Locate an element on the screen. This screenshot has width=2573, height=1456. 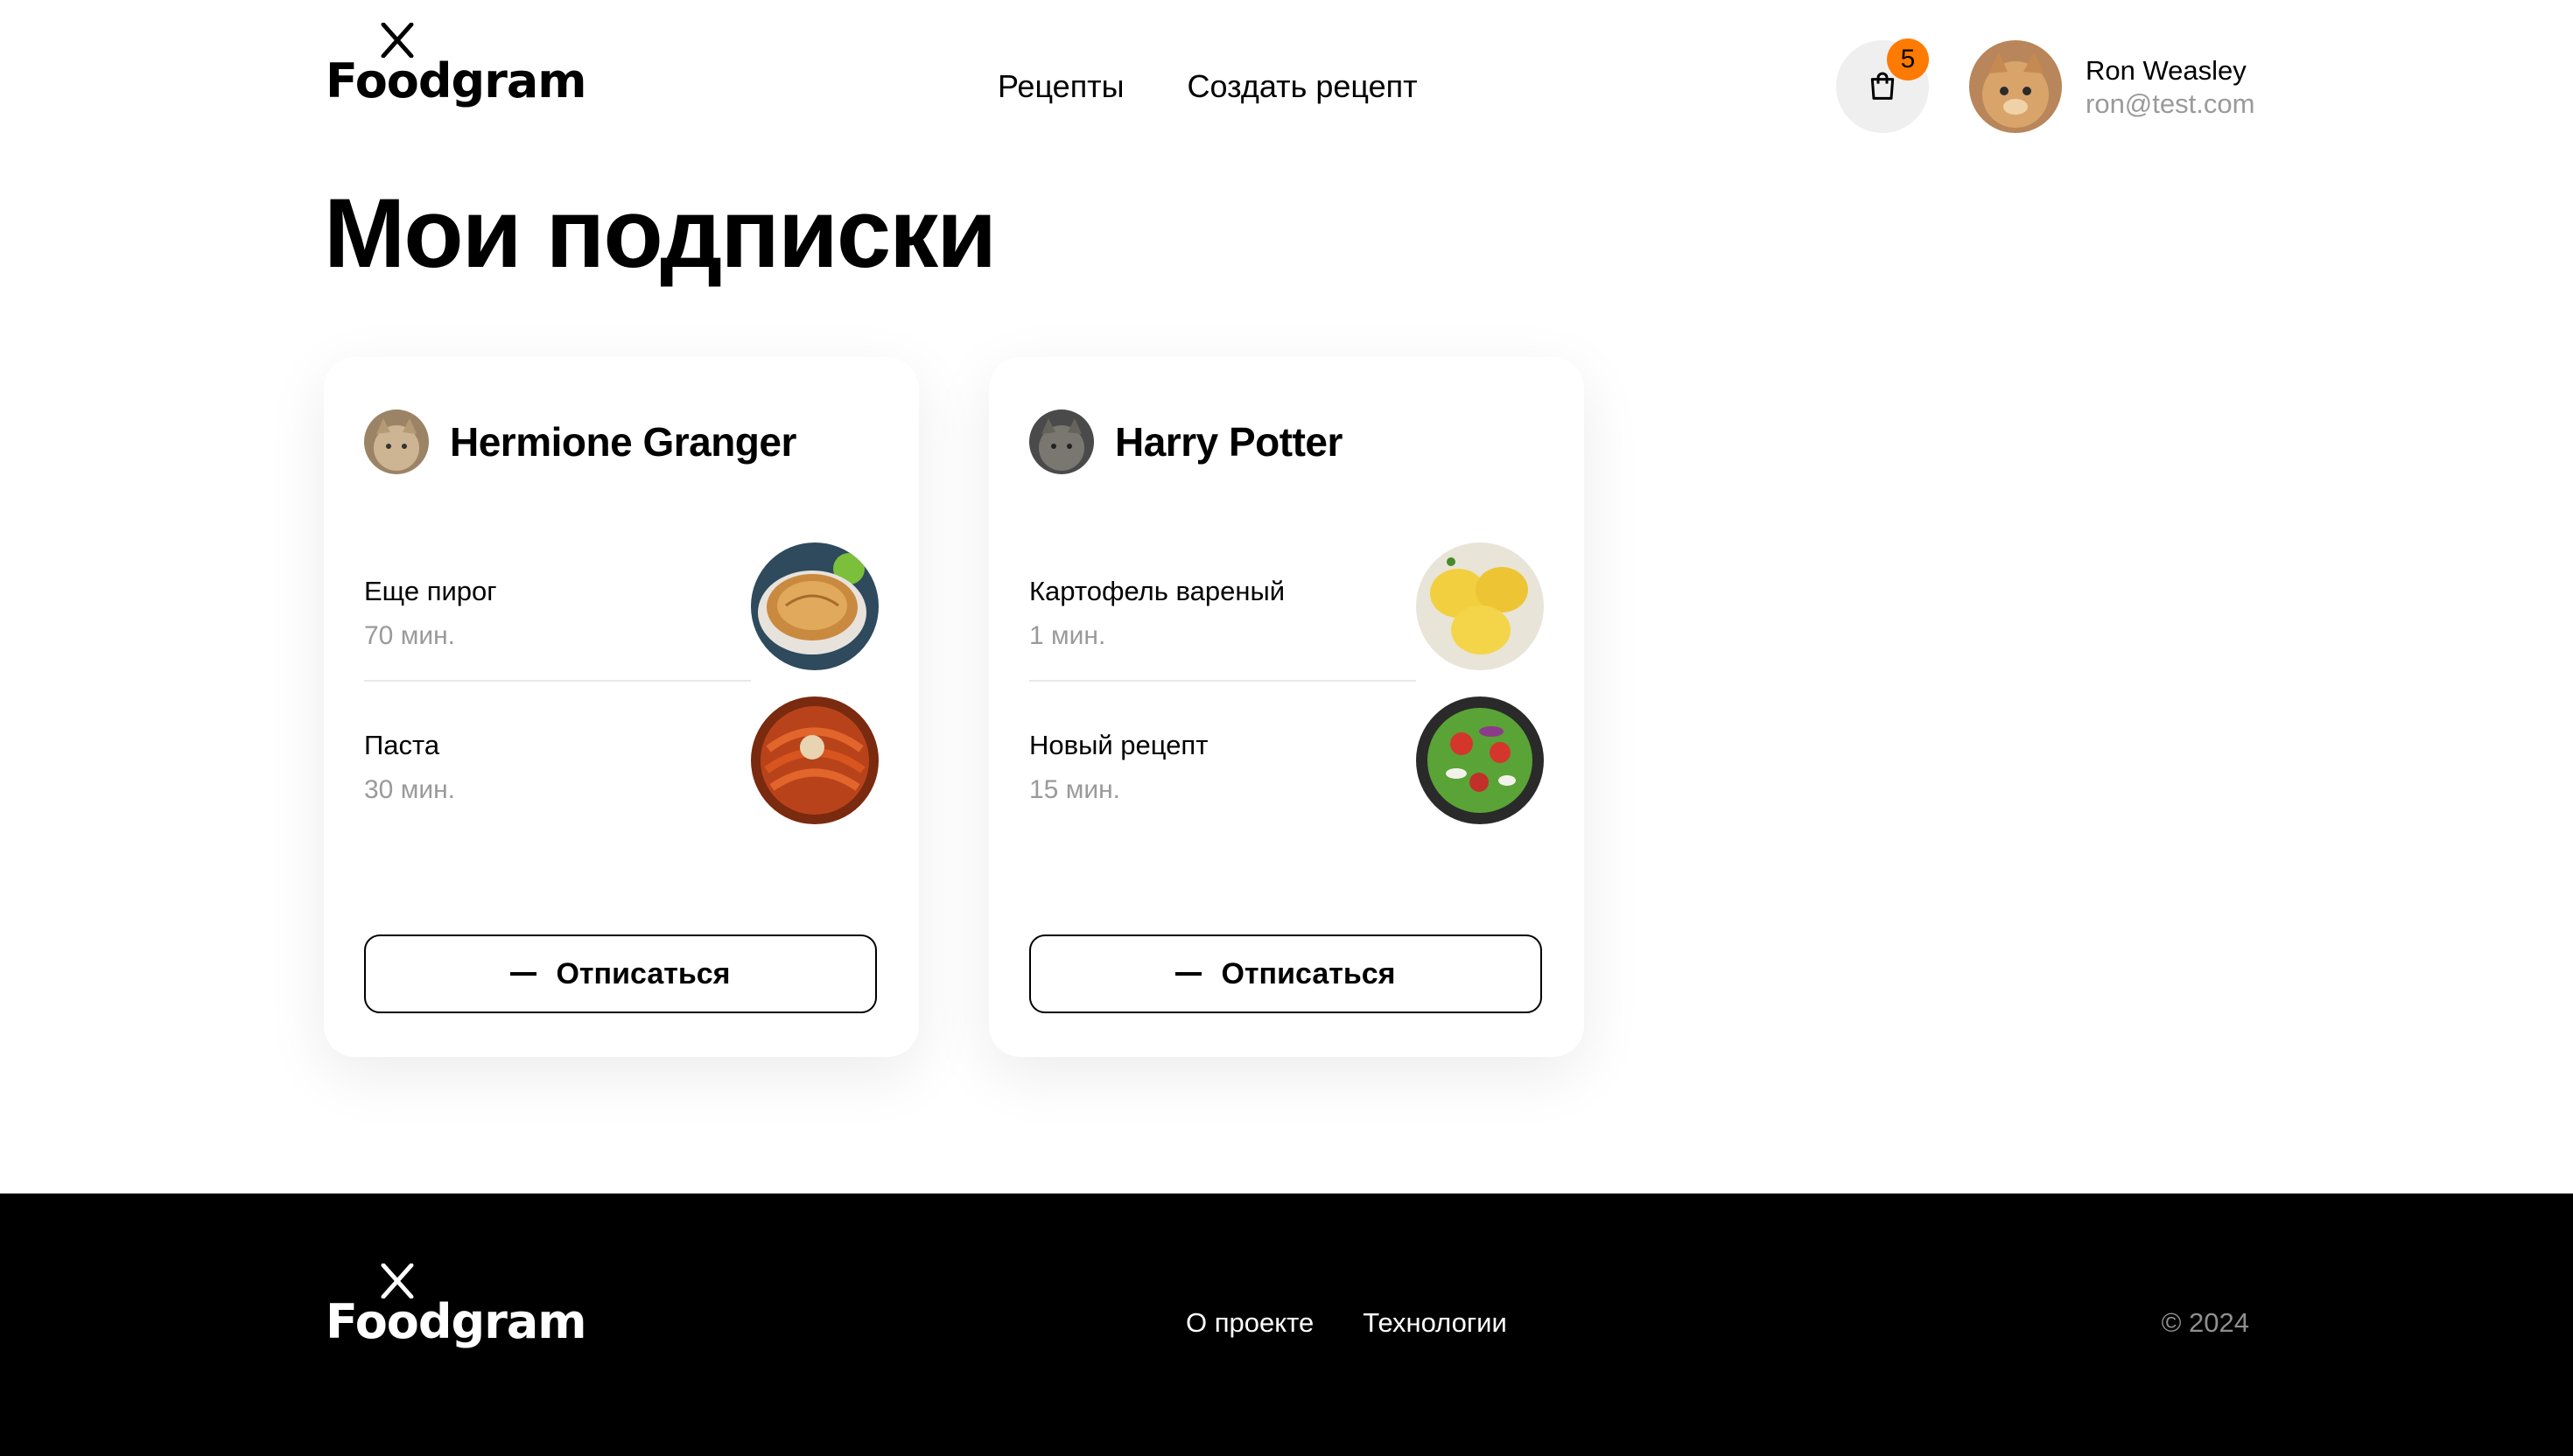
recipe-image-potatoes is located at coordinates (1480, 606).